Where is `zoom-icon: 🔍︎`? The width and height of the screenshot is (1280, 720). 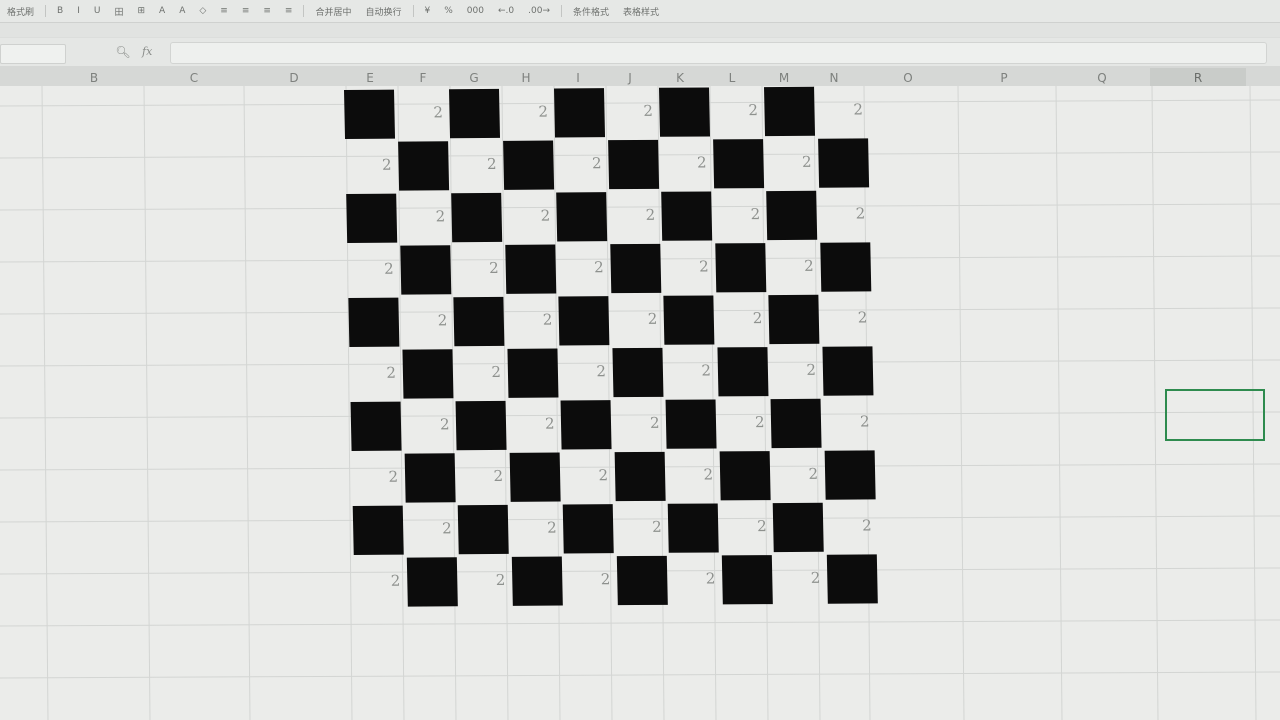 zoom-icon: 🔍︎ is located at coordinates (123, 52).